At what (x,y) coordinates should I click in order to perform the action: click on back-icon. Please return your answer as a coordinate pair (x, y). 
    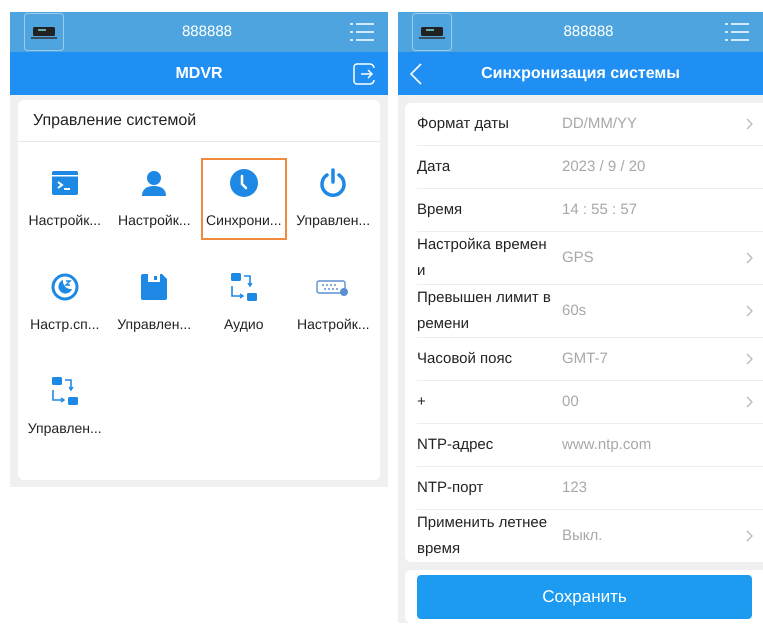
    Looking at the image, I should click on (416, 73).